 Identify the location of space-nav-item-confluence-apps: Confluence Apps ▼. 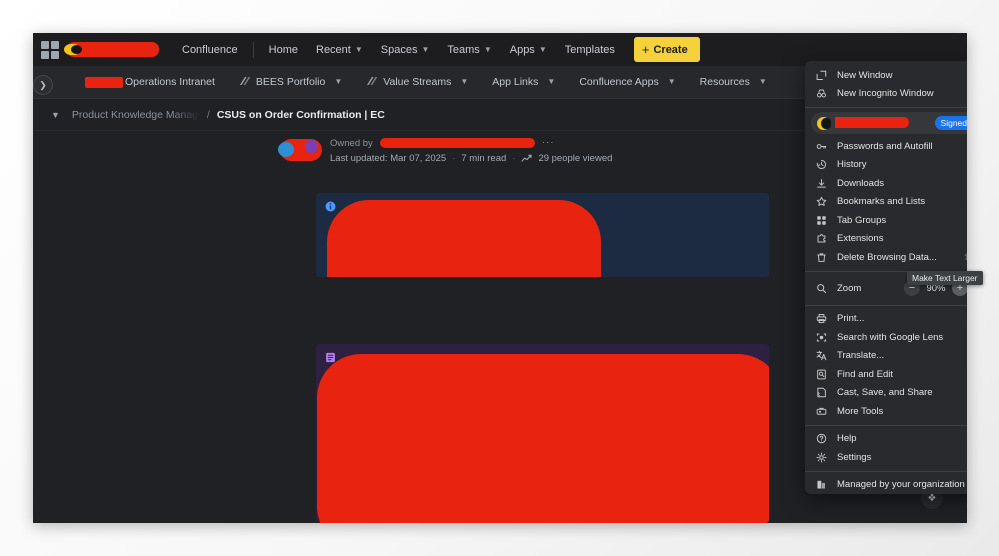
(627, 82).